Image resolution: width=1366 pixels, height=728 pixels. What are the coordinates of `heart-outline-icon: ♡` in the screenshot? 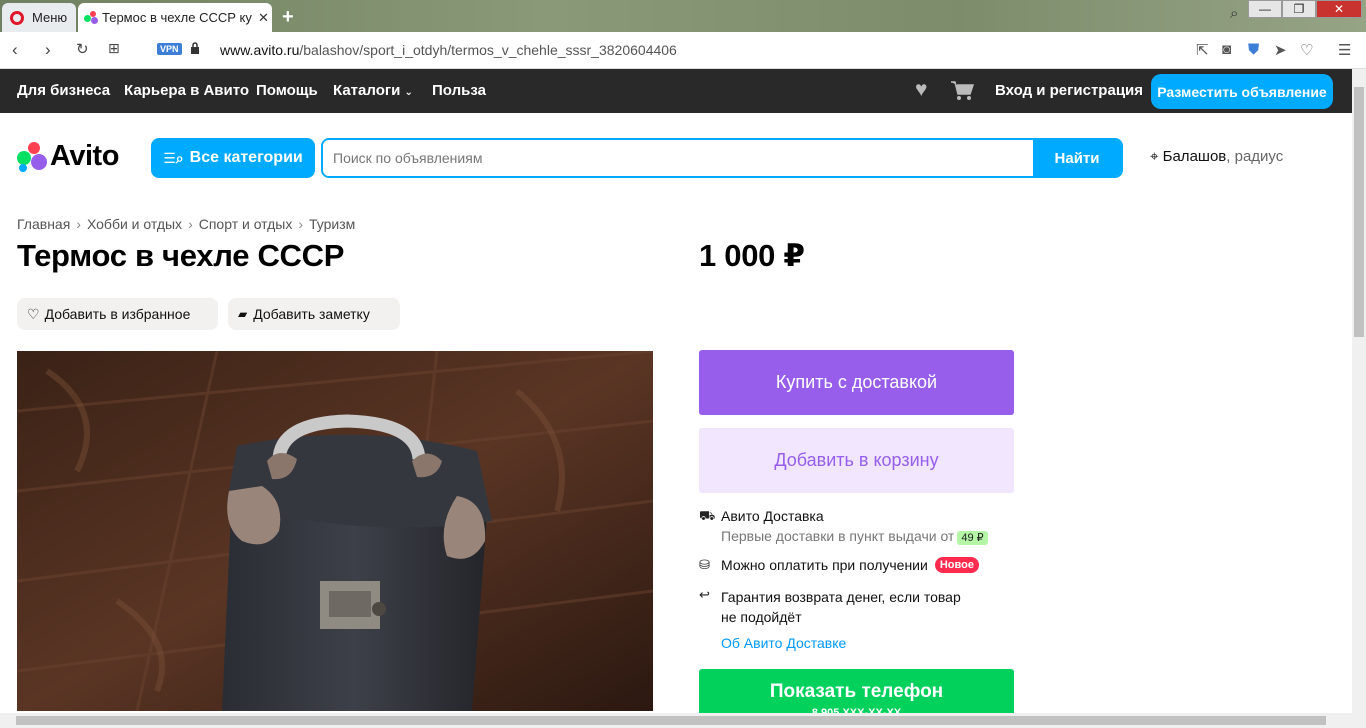 It's located at (33, 313).